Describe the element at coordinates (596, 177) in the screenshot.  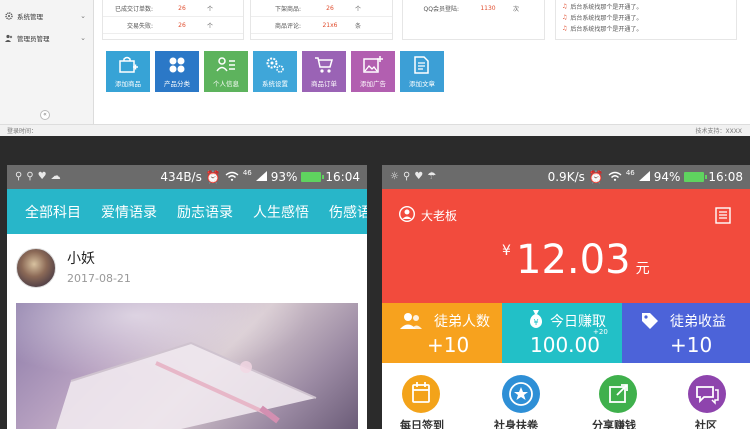
I see `alarm-icon: ⏰` at that location.